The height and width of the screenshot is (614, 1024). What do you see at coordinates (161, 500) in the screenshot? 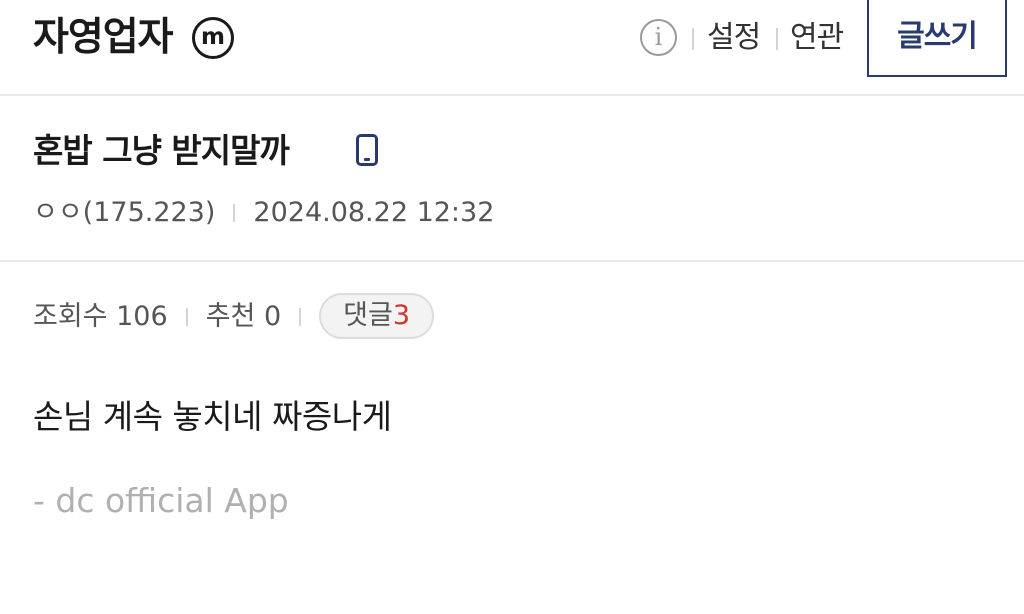
I see `post-signature: - dc official App` at bounding box center [161, 500].